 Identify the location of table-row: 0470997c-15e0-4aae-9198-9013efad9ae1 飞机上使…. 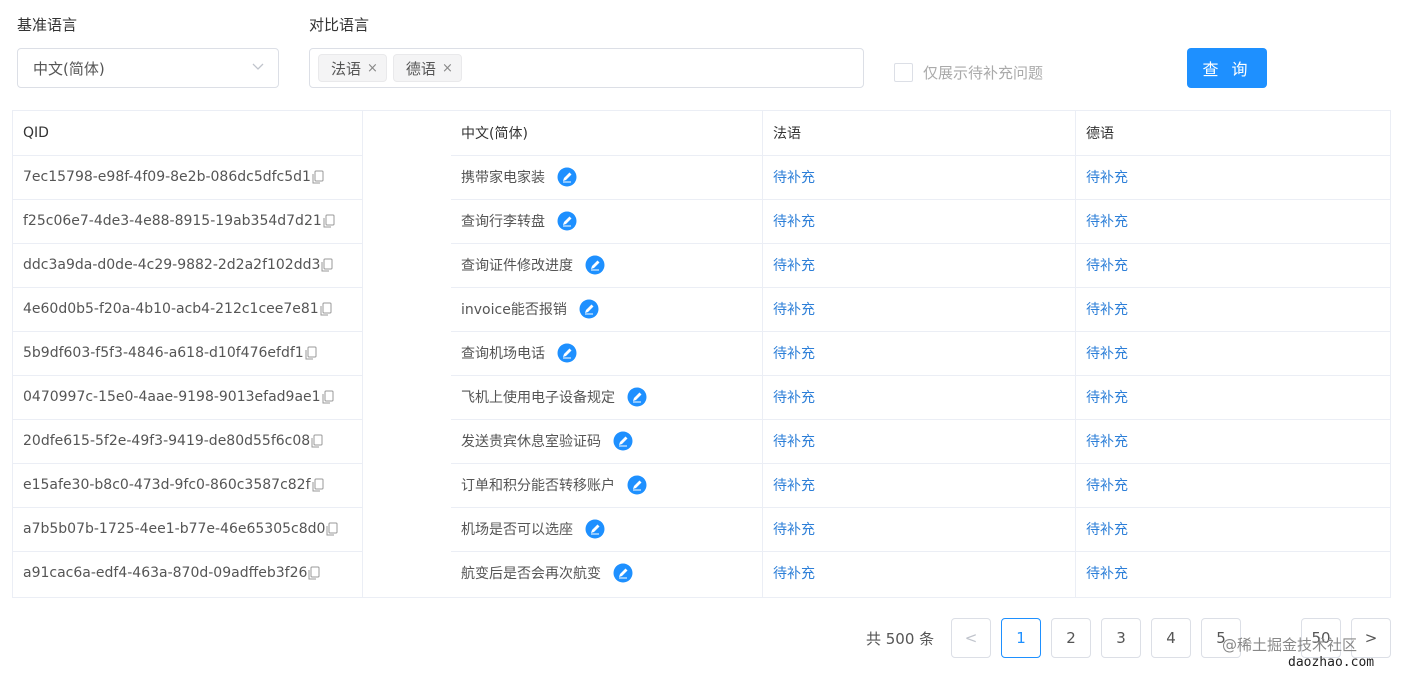
(701, 397).